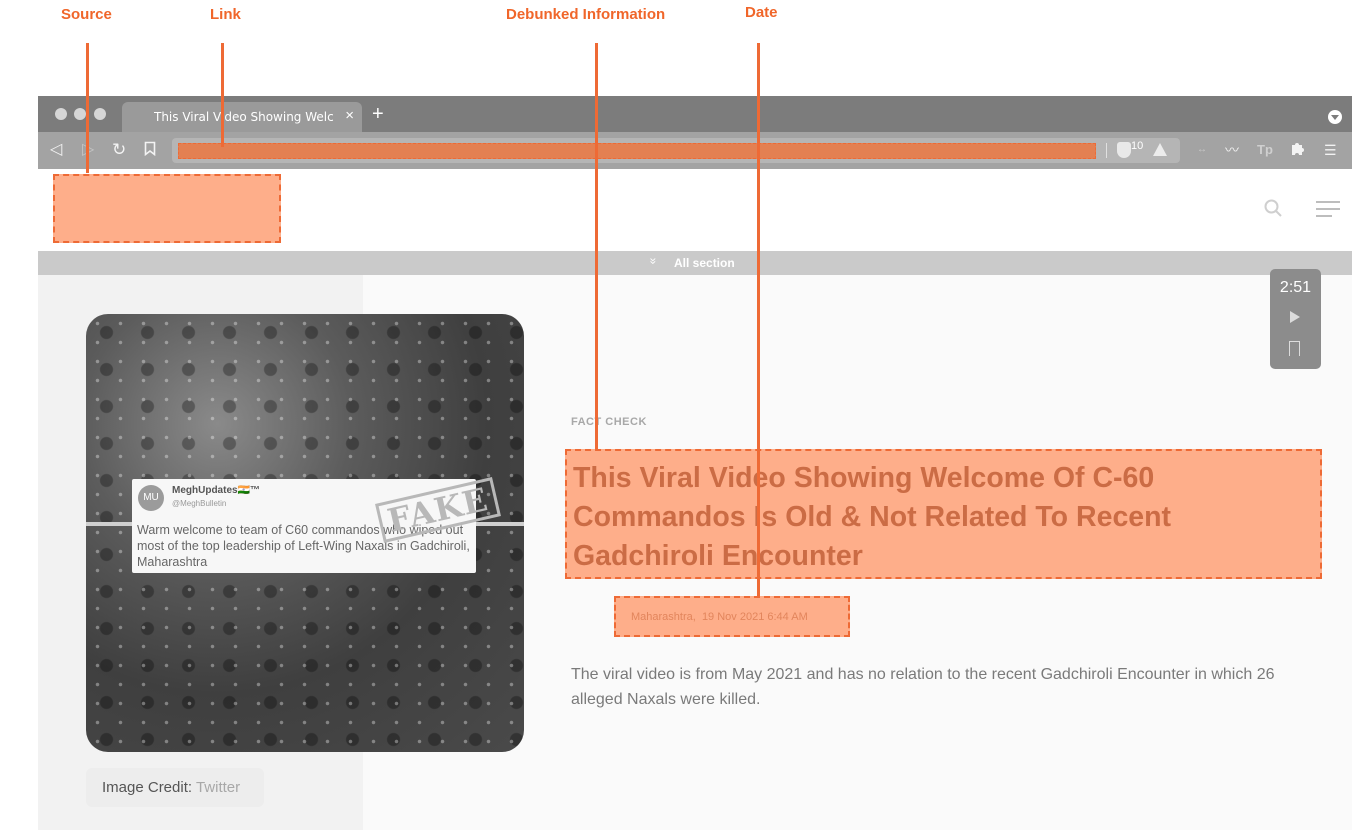 This screenshot has height=830, width=1352. I want to click on tp-extension-icon: Tp, so click(1265, 150).